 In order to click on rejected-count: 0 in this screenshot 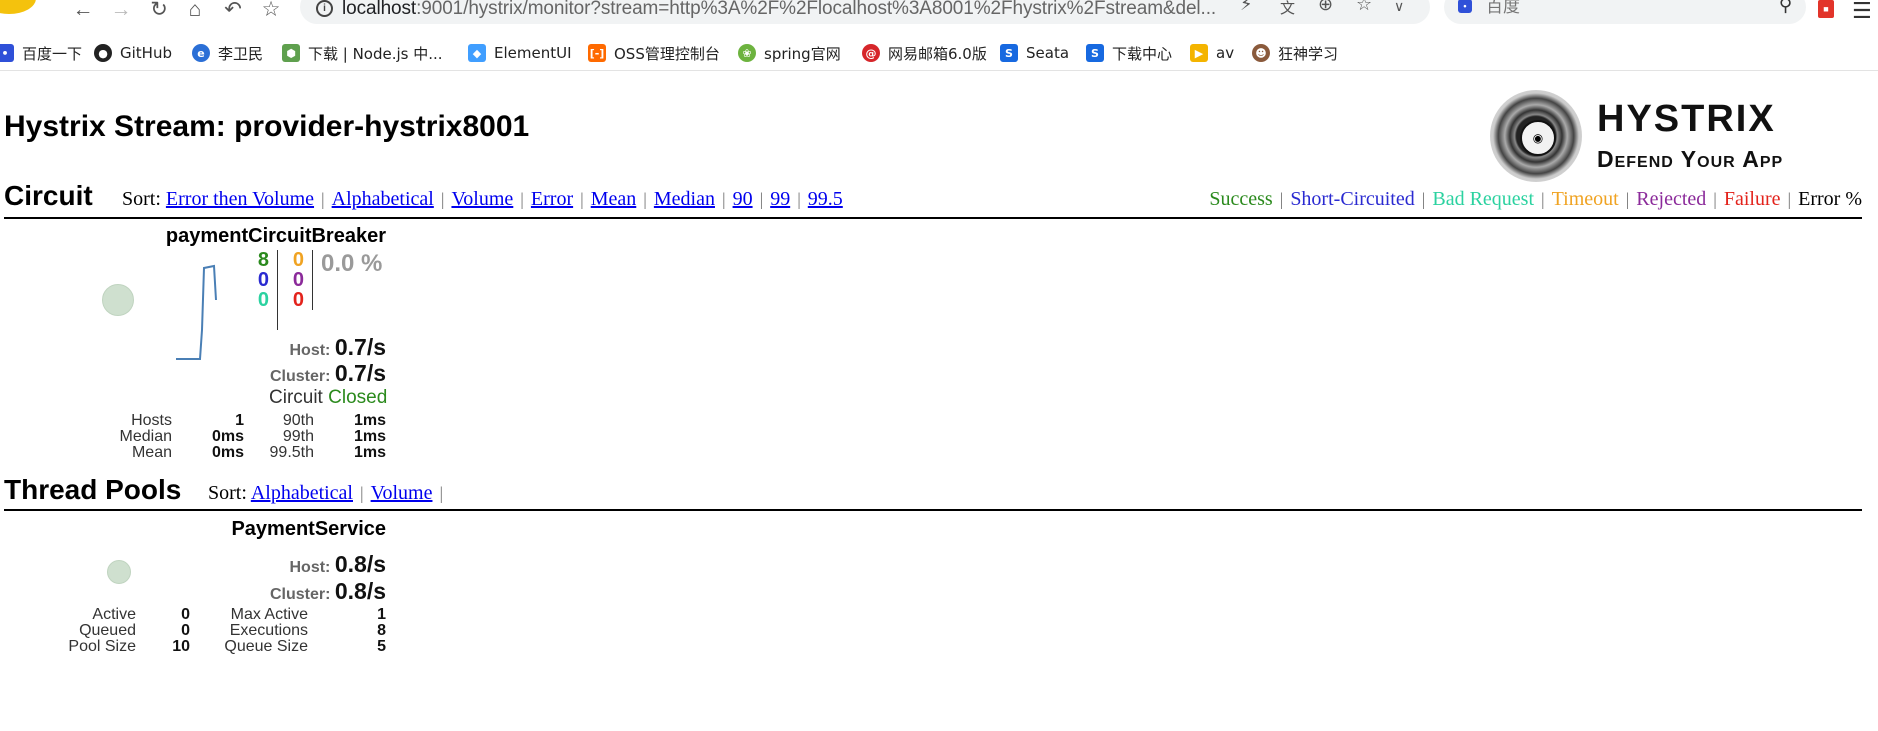, I will do `click(298, 280)`.